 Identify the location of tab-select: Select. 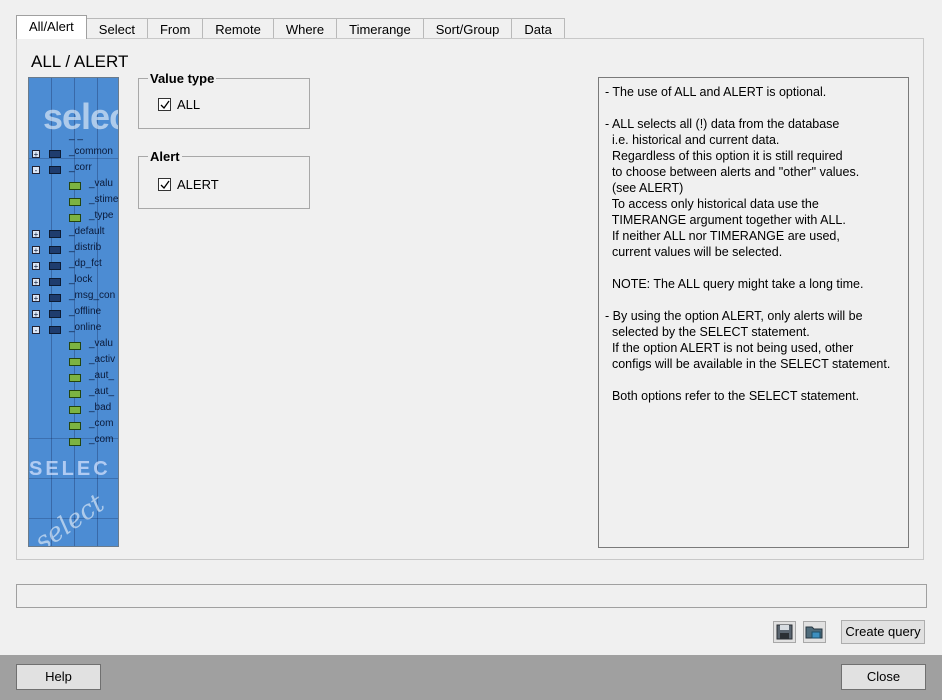
(116, 28).